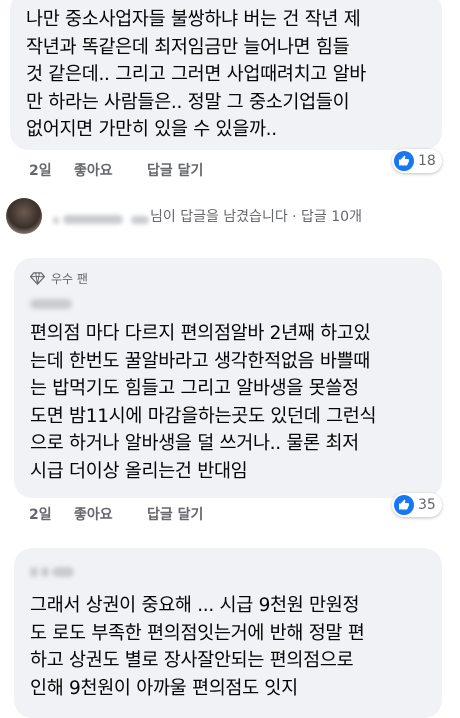 This screenshot has height=718, width=460. What do you see at coordinates (69, 278) in the screenshot?
I see `badge-label: 우수 팬` at bounding box center [69, 278].